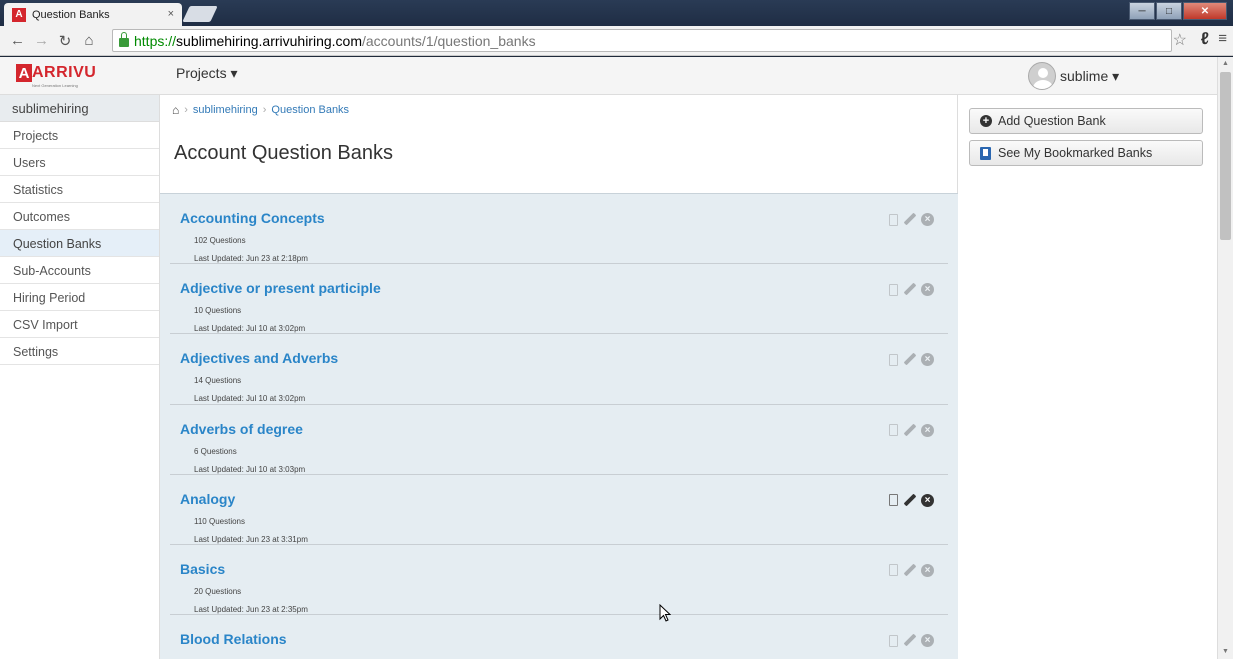 Image resolution: width=1233 pixels, height=659 pixels. What do you see at coordinates (259, 358) in the screenshot?
I see `question-bank-link: Adjectives and Adverbs` at bounding box center [259, 358].